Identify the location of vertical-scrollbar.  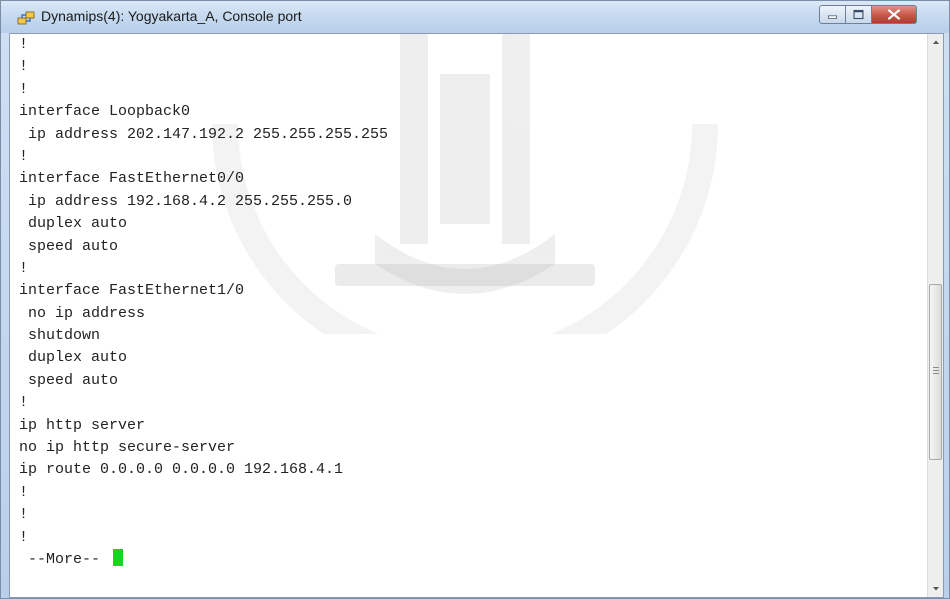
(935, 315).